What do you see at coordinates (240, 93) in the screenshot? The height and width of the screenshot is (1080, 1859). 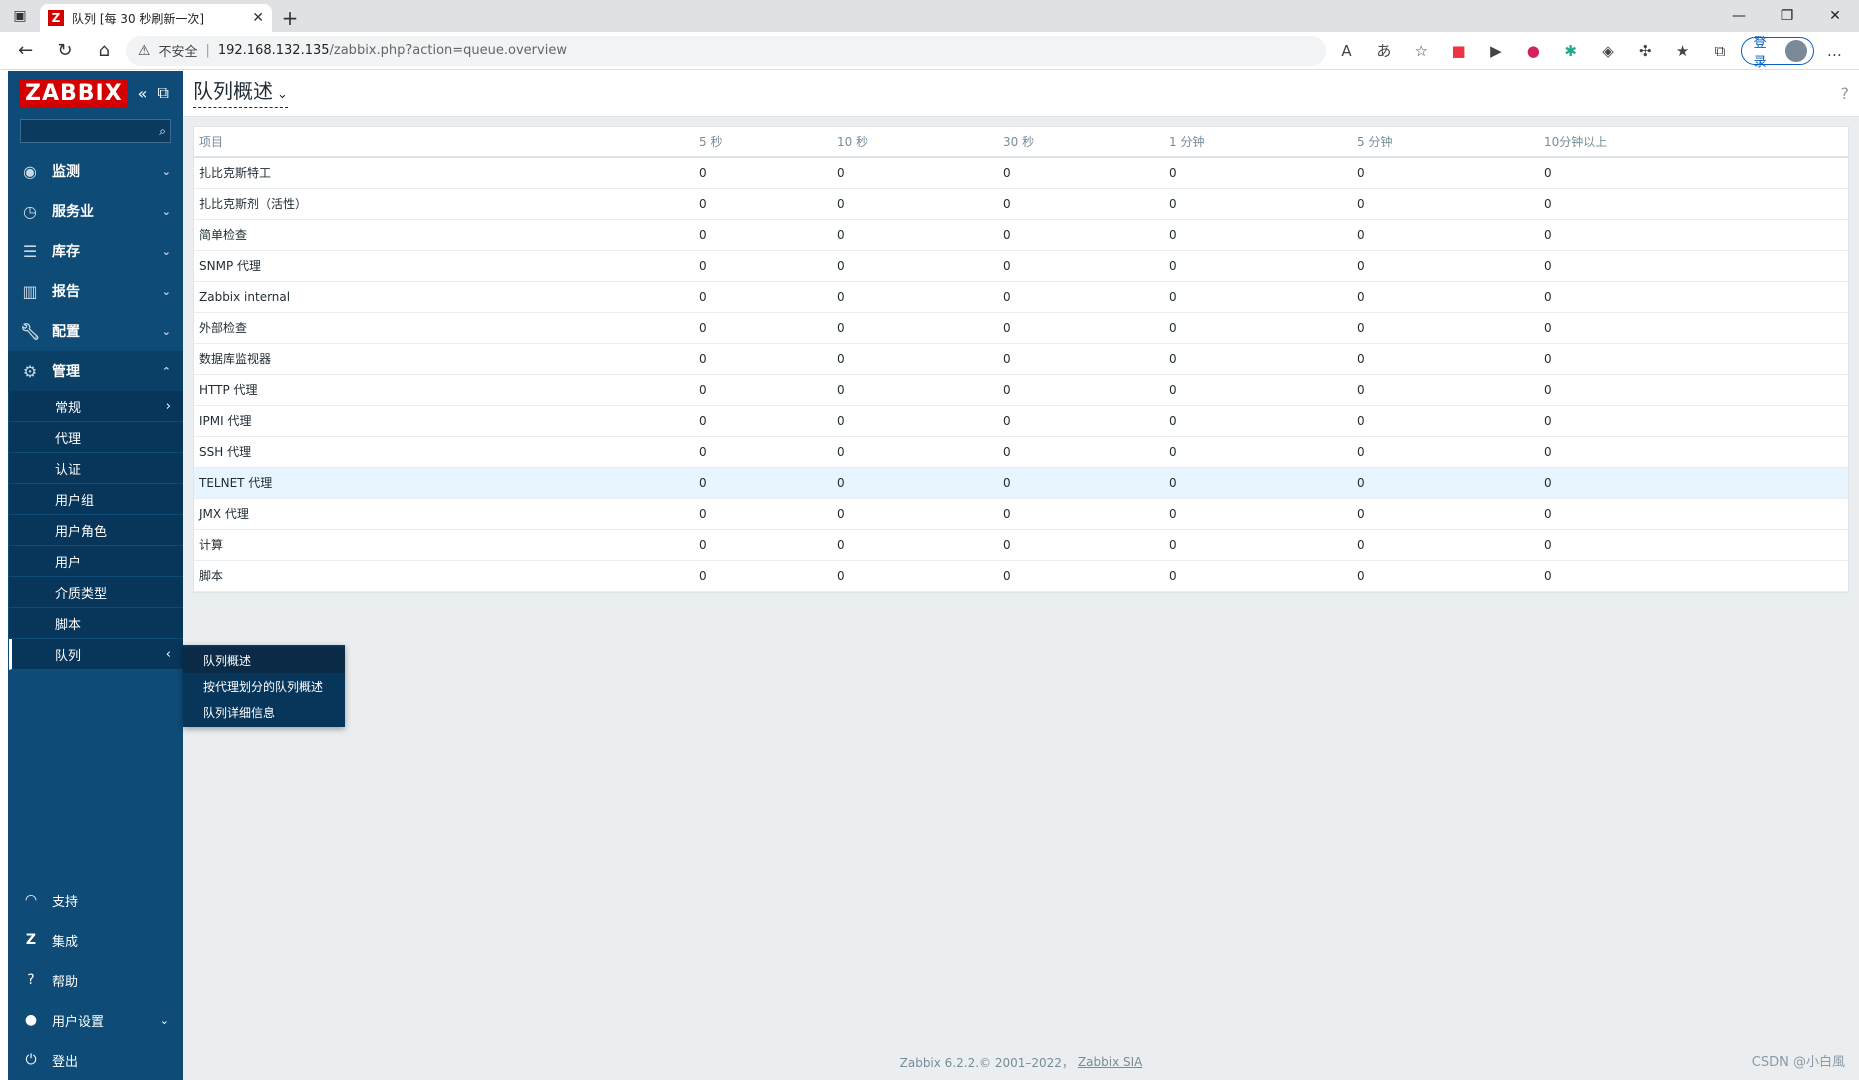 I see `page-title-dropdown: 队列概述 ⌄` at bounding box center [240, 93].